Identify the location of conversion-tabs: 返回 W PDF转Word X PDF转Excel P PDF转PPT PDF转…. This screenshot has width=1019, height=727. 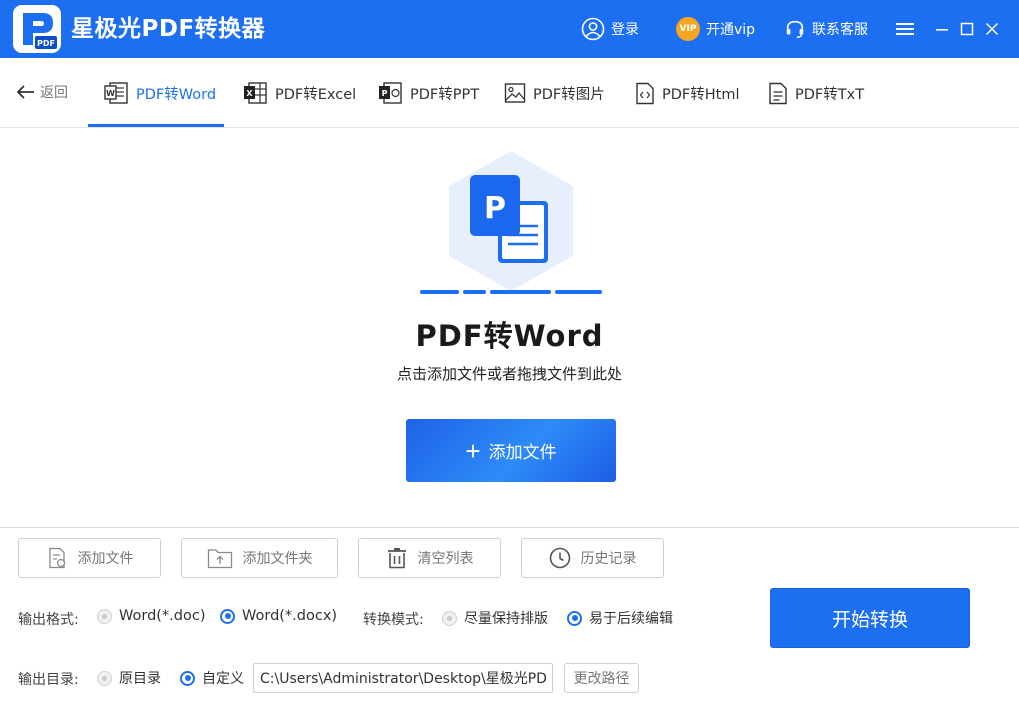
(509, 93).